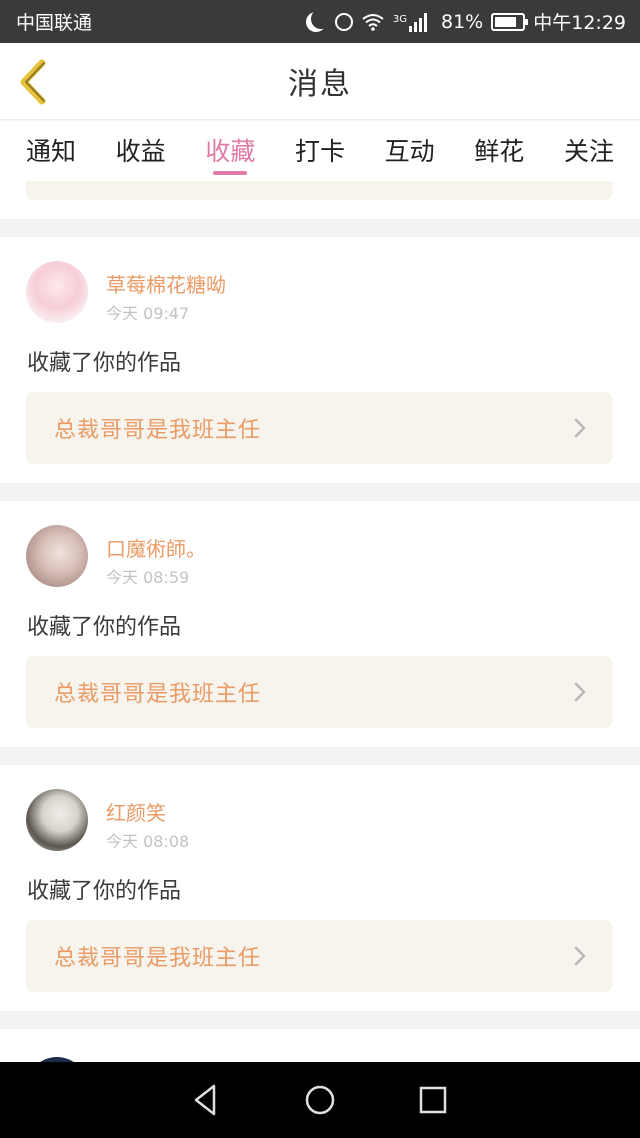  I want to click on tab-bar: 通知 收益 收藏 打卡 互动 鲜花 关注, so click(320, 151).